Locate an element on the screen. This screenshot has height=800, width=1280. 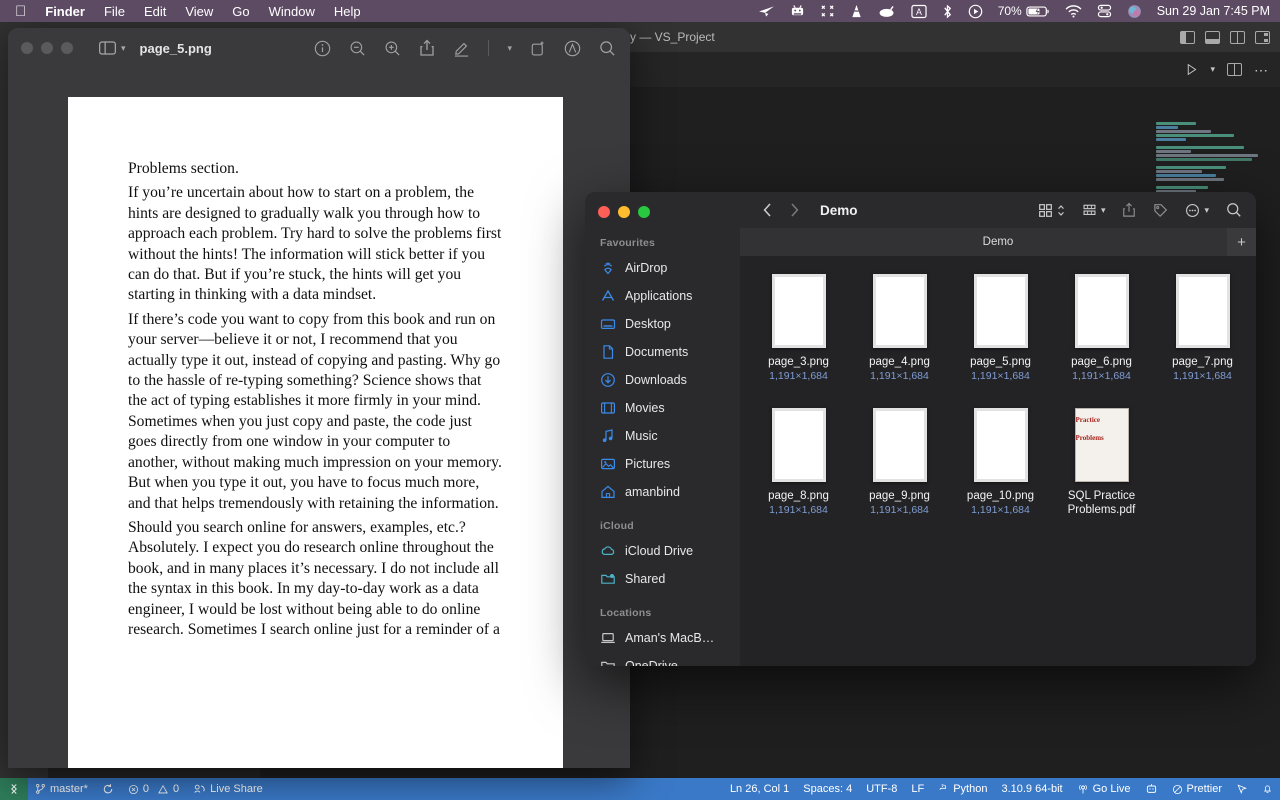
status-interpreter: 3.10.9 64-bit is located at coordinates (1031, 789).